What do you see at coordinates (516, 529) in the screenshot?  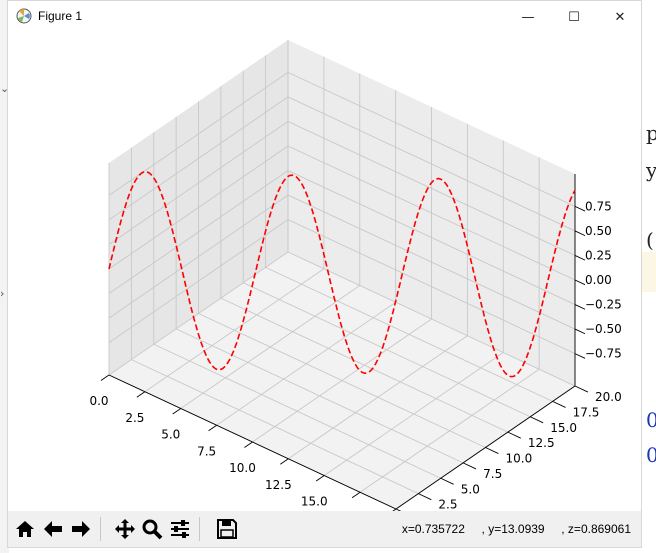 I see `cursor-coordinates-readout: x=0.735722 , y=13.0939 , z=0.869061` at bounding box center [516, 529].